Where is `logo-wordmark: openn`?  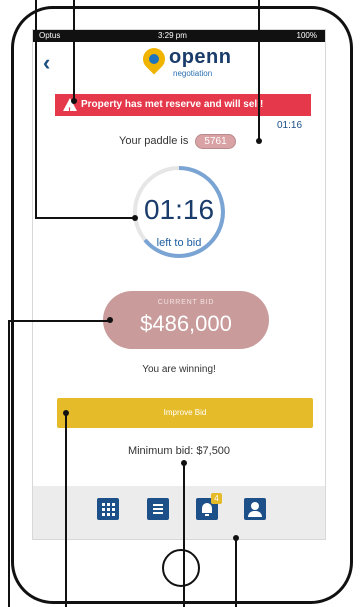 logo-wordmark: openn is located at coordinates (200, 57).